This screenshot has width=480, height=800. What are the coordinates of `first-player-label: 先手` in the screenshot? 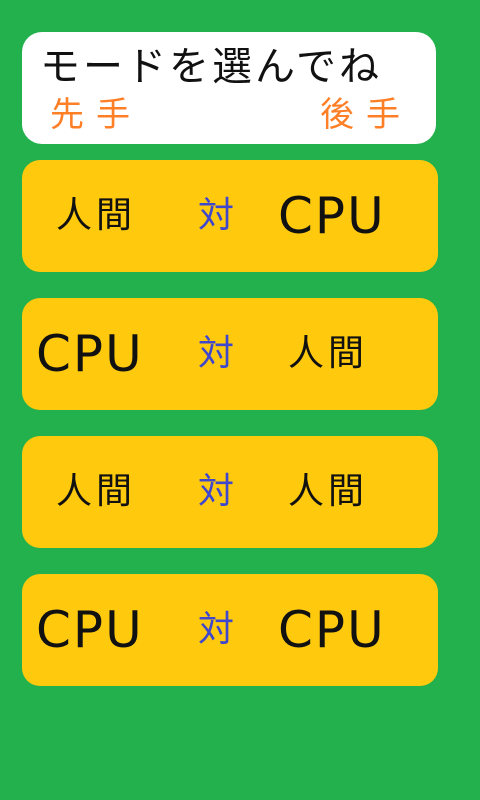 It's located at (96, 115).